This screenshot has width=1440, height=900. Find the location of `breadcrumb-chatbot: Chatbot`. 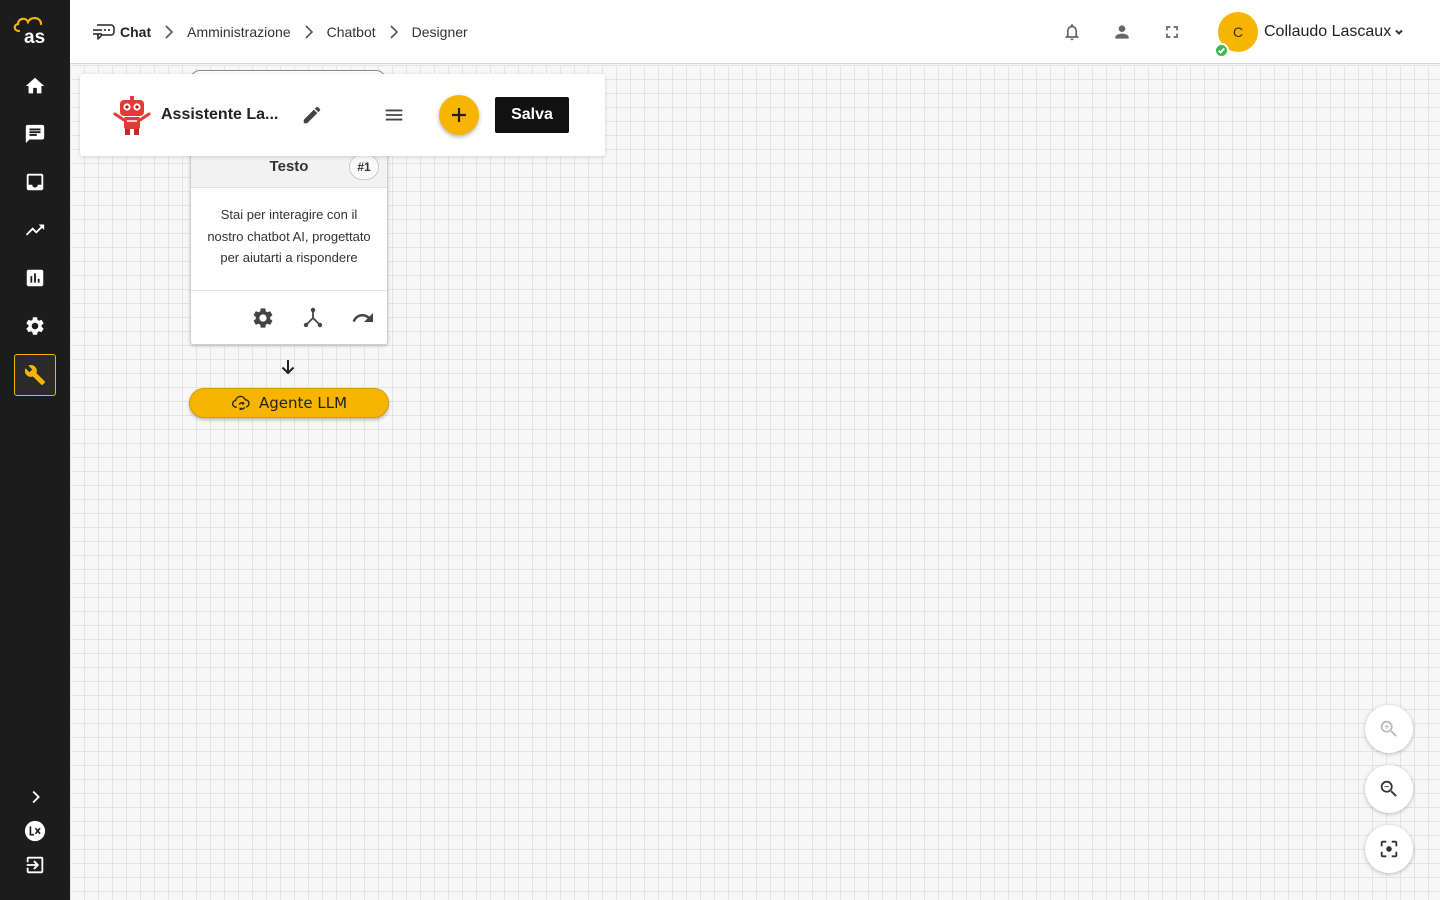

breadcrumb-chatbot: Chatbot is located at coordinates (351, 32).